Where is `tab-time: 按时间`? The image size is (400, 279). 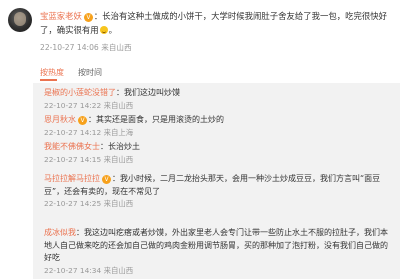 tab-time: 按时间 is located at coordinates (90, 72).